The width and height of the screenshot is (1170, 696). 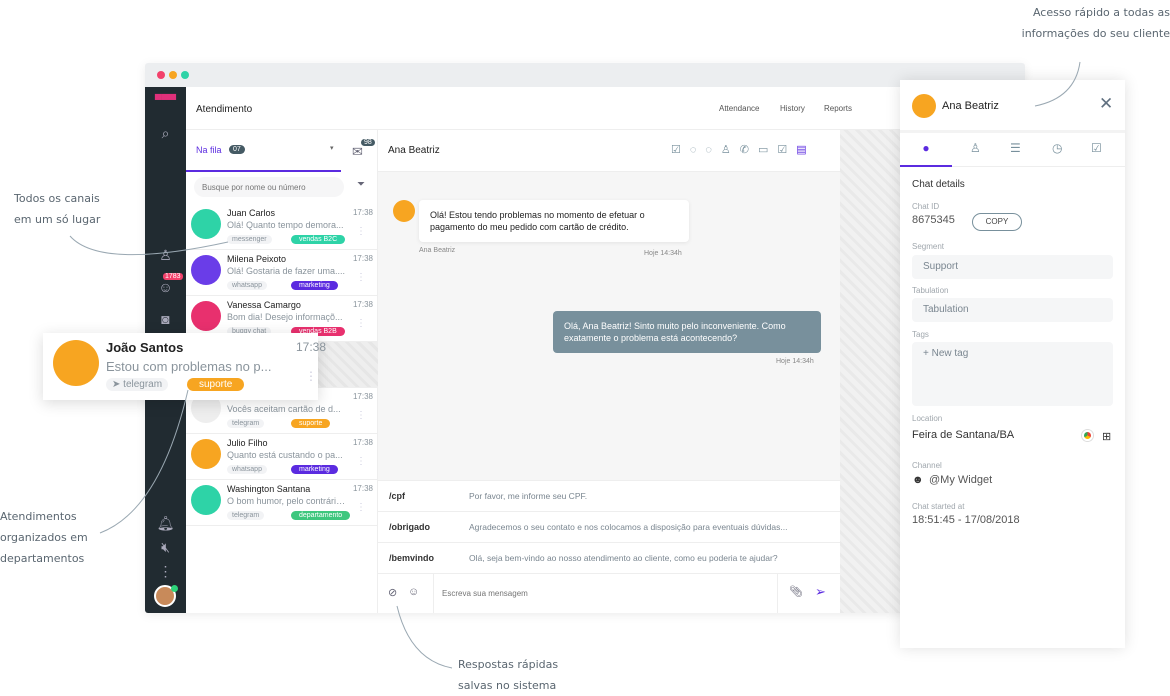 I want to click on arrow-channels, so click(x=149, y=245).